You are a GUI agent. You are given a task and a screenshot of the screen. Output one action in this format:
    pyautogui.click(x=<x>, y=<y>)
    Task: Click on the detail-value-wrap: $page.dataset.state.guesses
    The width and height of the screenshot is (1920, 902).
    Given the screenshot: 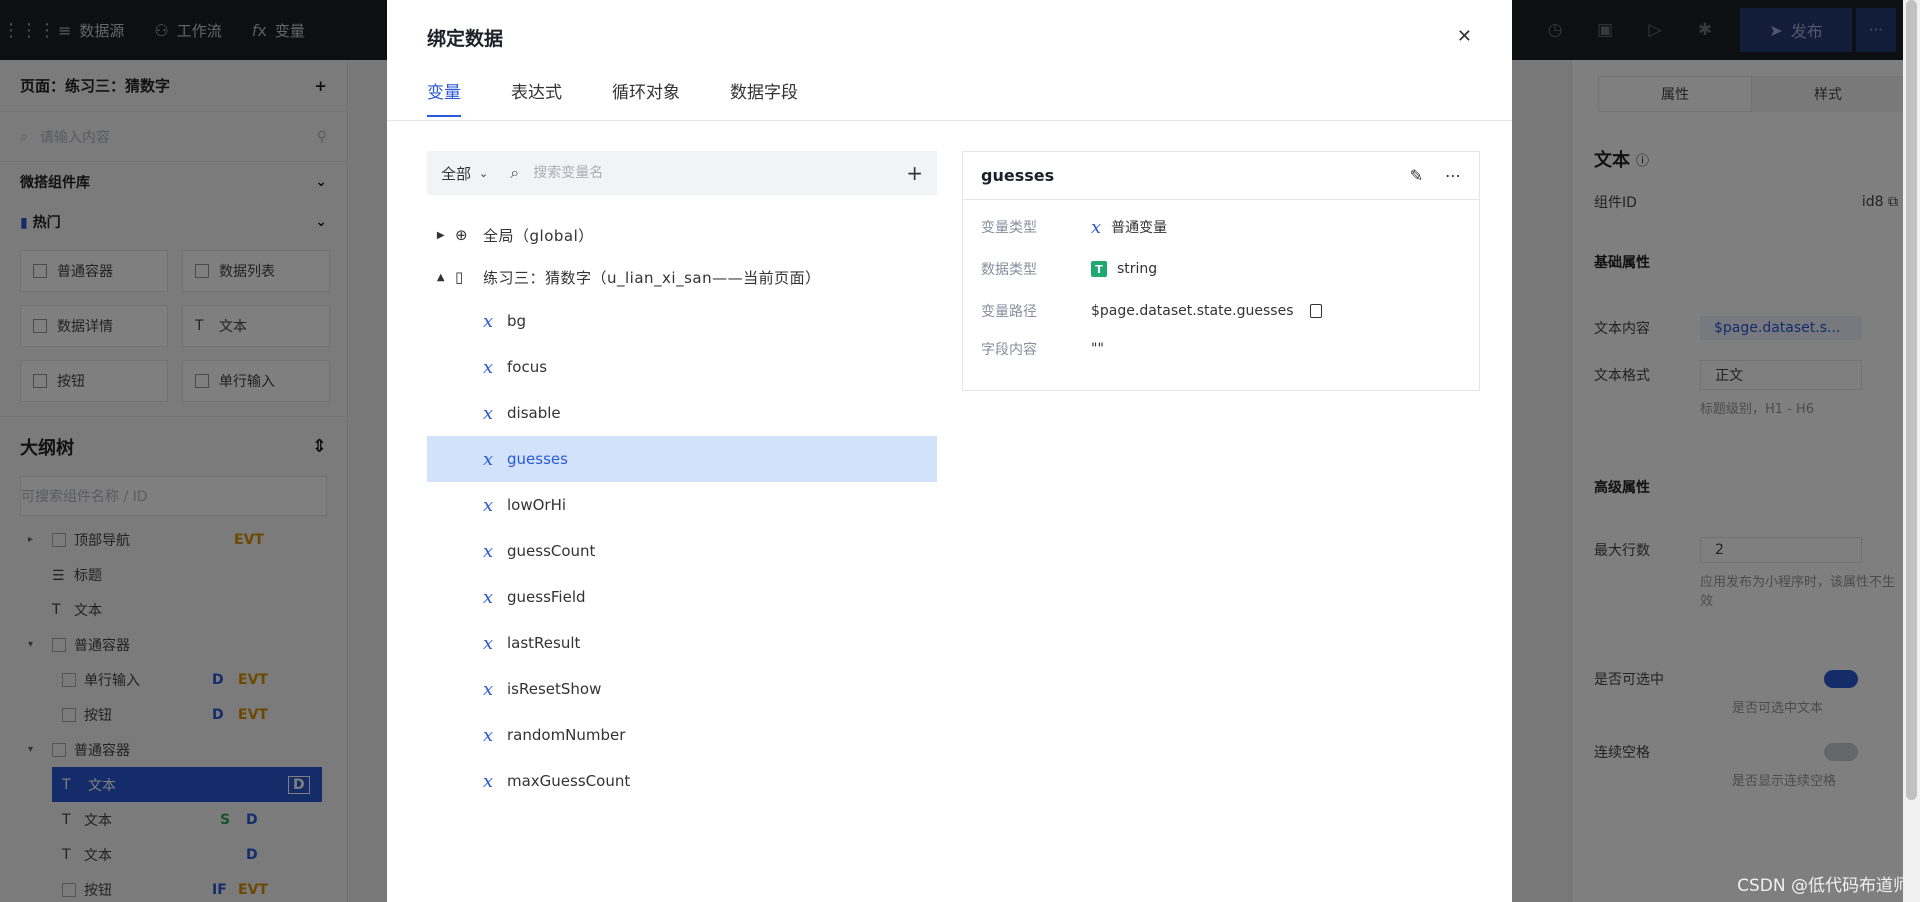 What is the action you would take?
    pyautogui.click(x=1206, y=311)
    